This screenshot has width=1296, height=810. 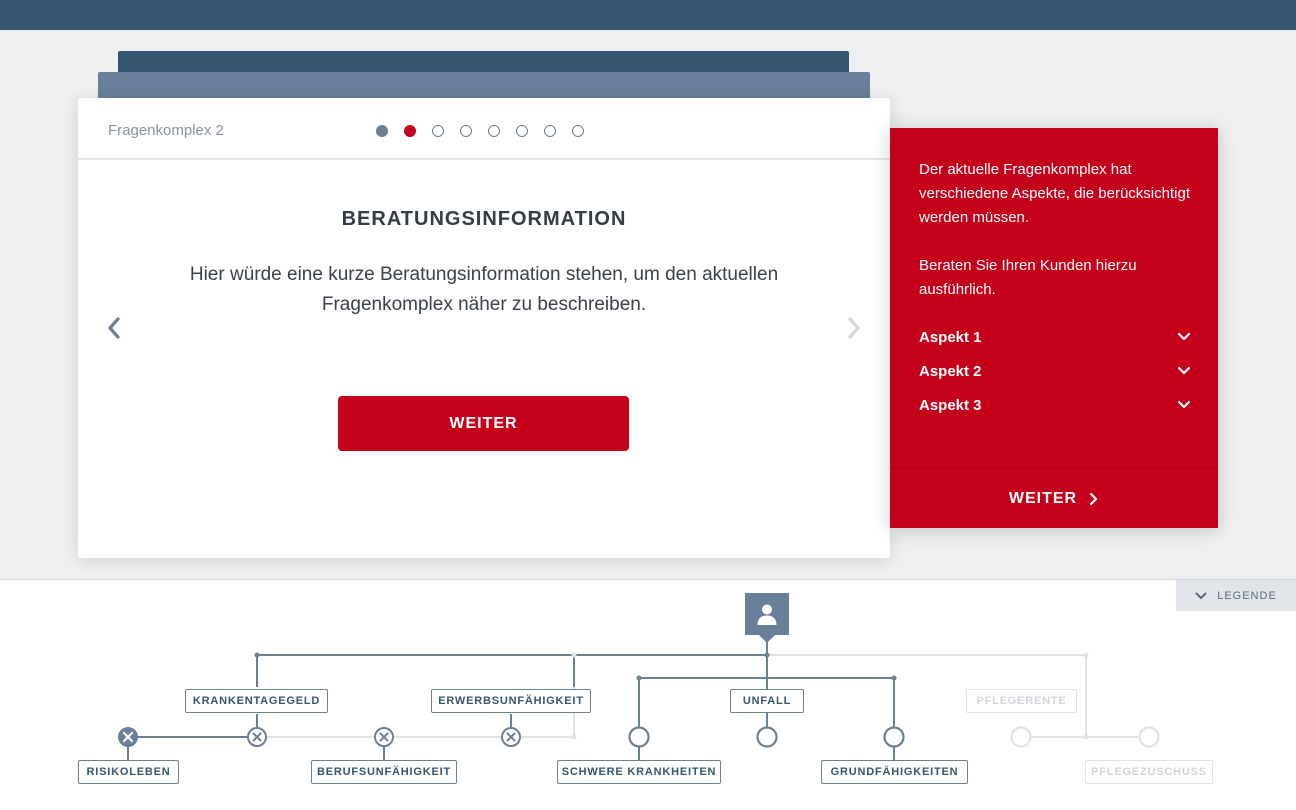 I want to click on person-icon, so click(x=767, y=614).